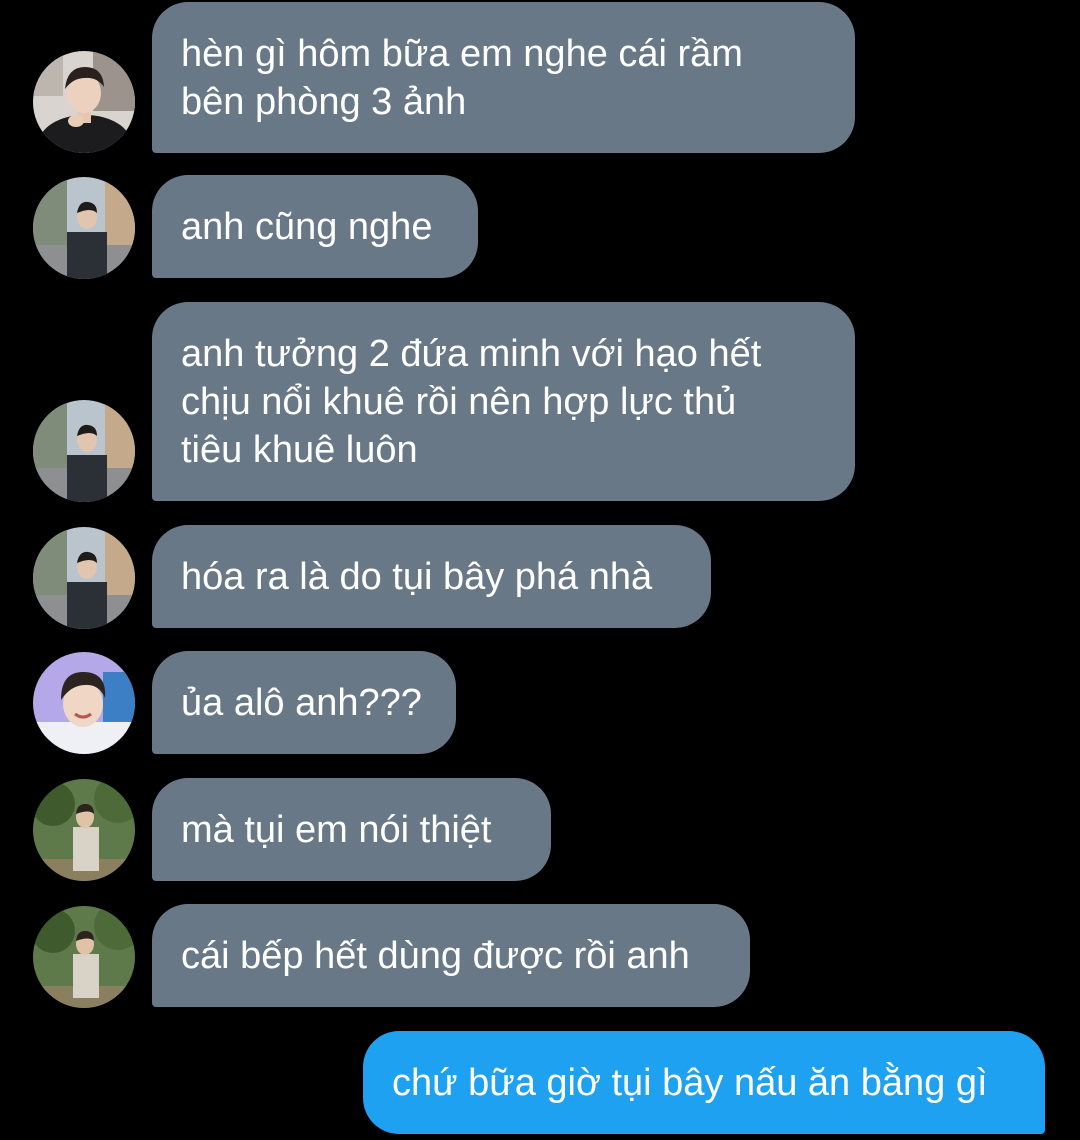 This screenshot has width=1080, height=1140. I want to click on message-bubble: cái bếp hết dùng được rồi anh, so click(451, 955).